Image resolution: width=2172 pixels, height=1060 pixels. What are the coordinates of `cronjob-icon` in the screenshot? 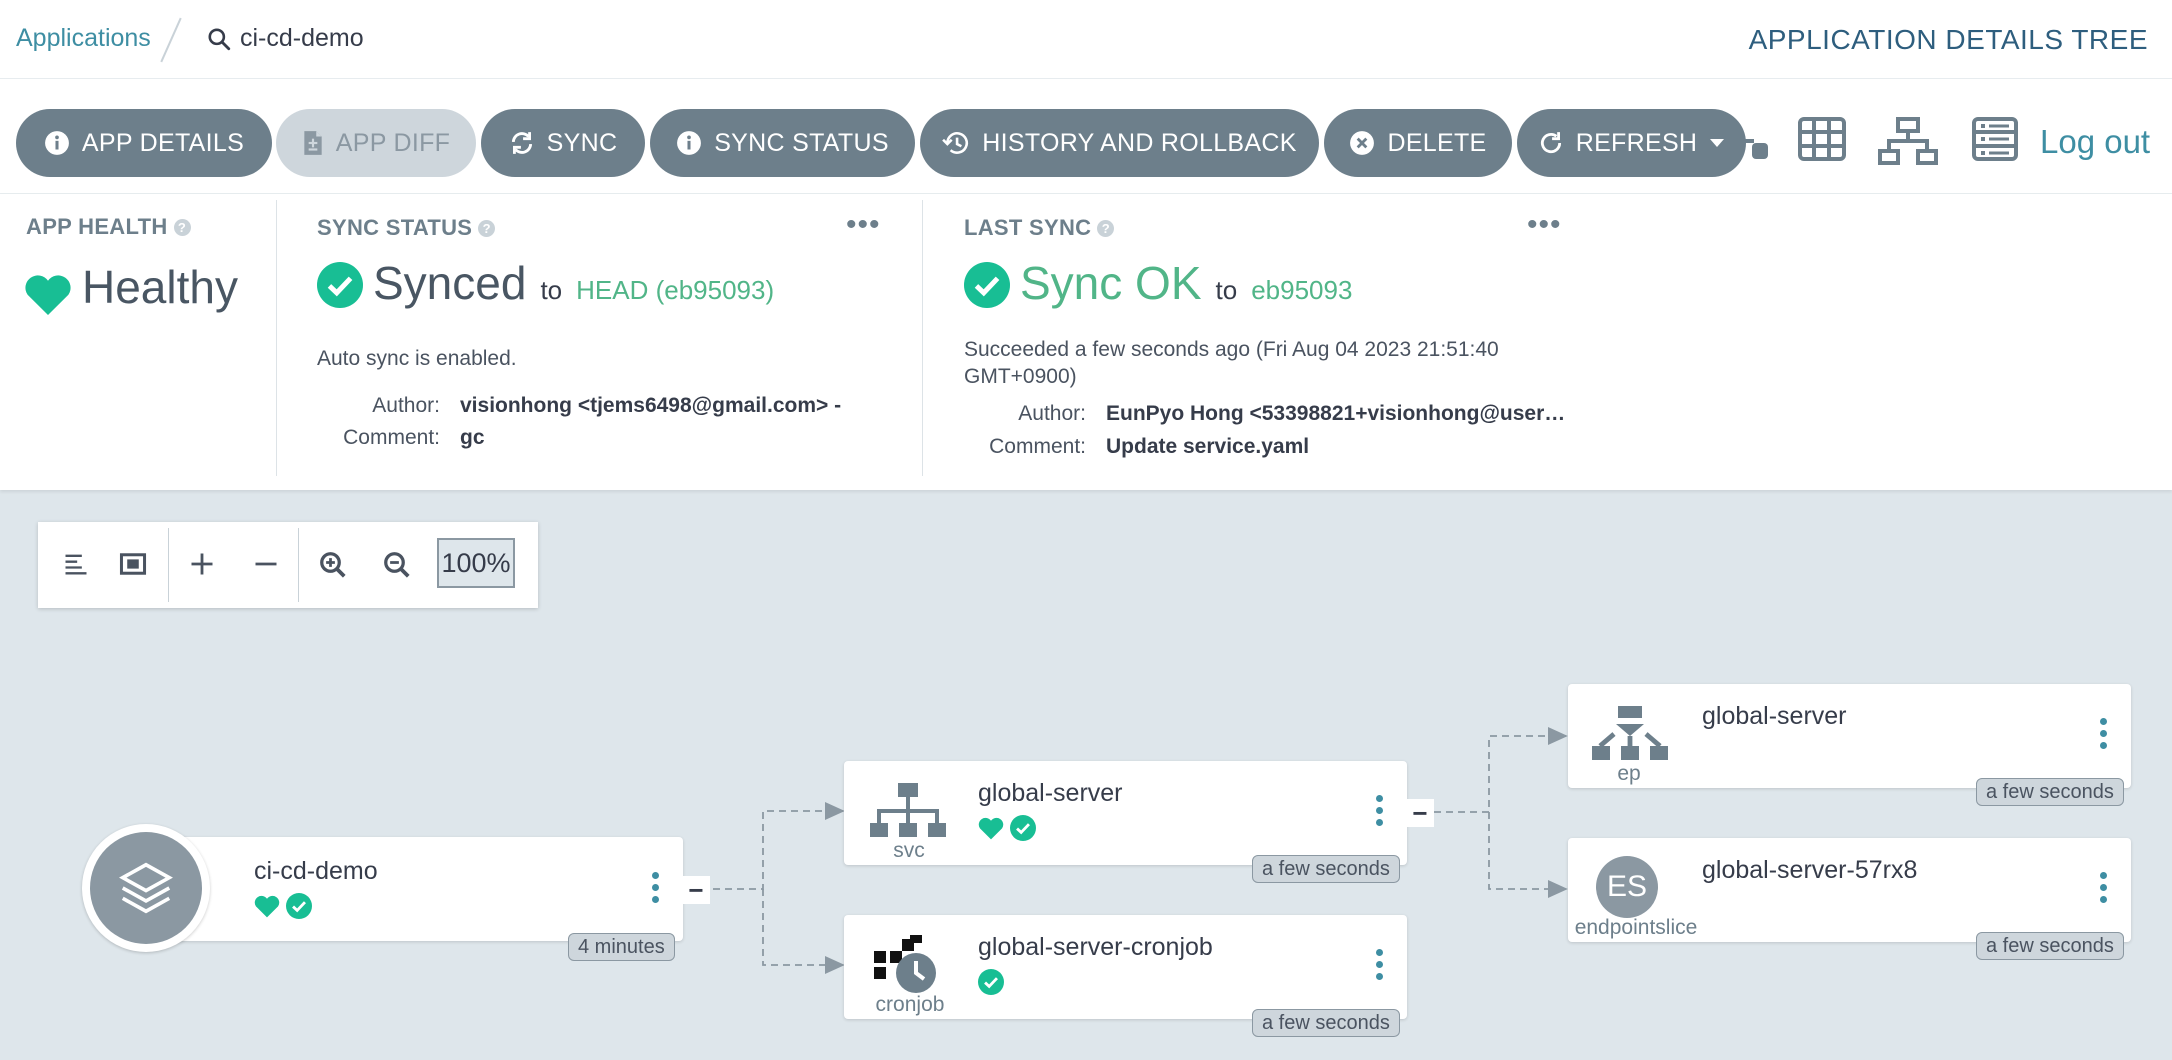 It's located at (905, 964).